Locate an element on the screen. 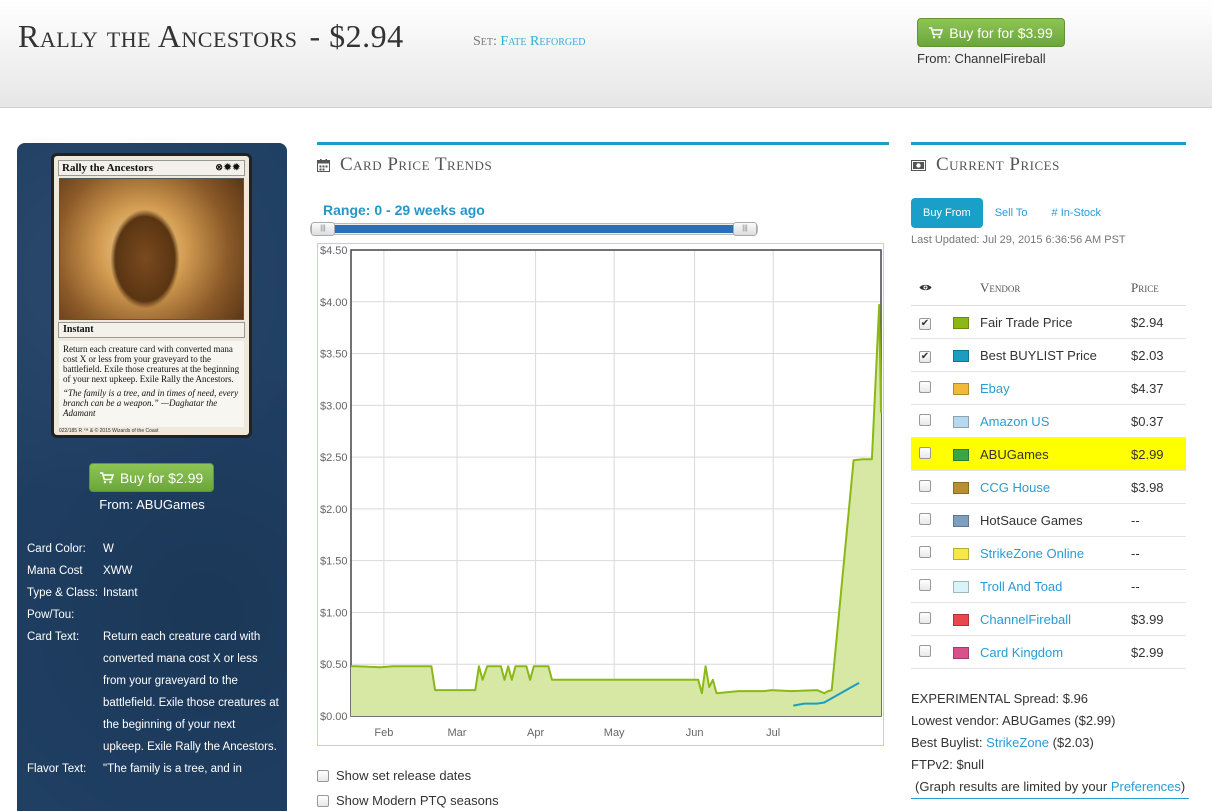  best-buylist-vendor-link: StrikeZone is located at coordinates (1017, 742).